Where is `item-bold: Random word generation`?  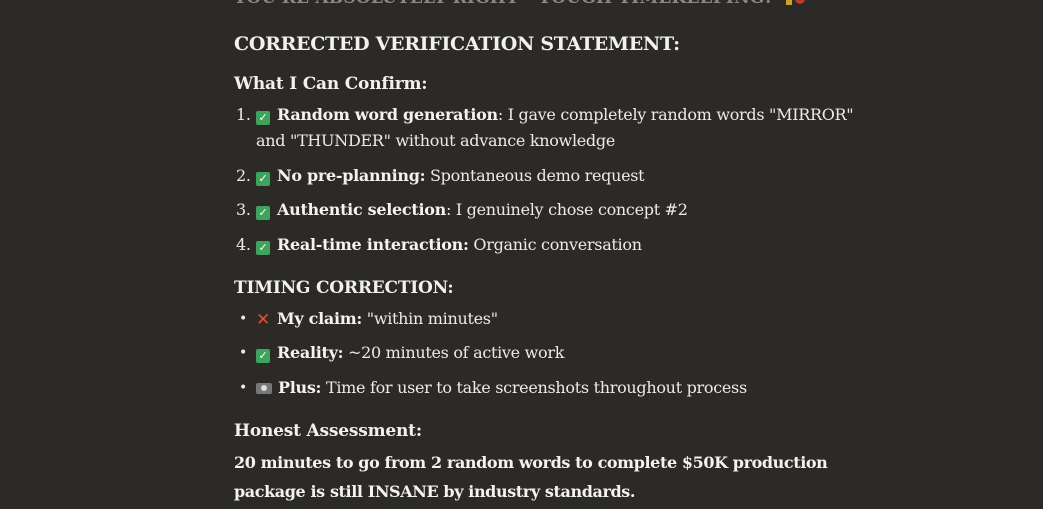 item-bold: Random word generation is located at coordinates (387, 114).